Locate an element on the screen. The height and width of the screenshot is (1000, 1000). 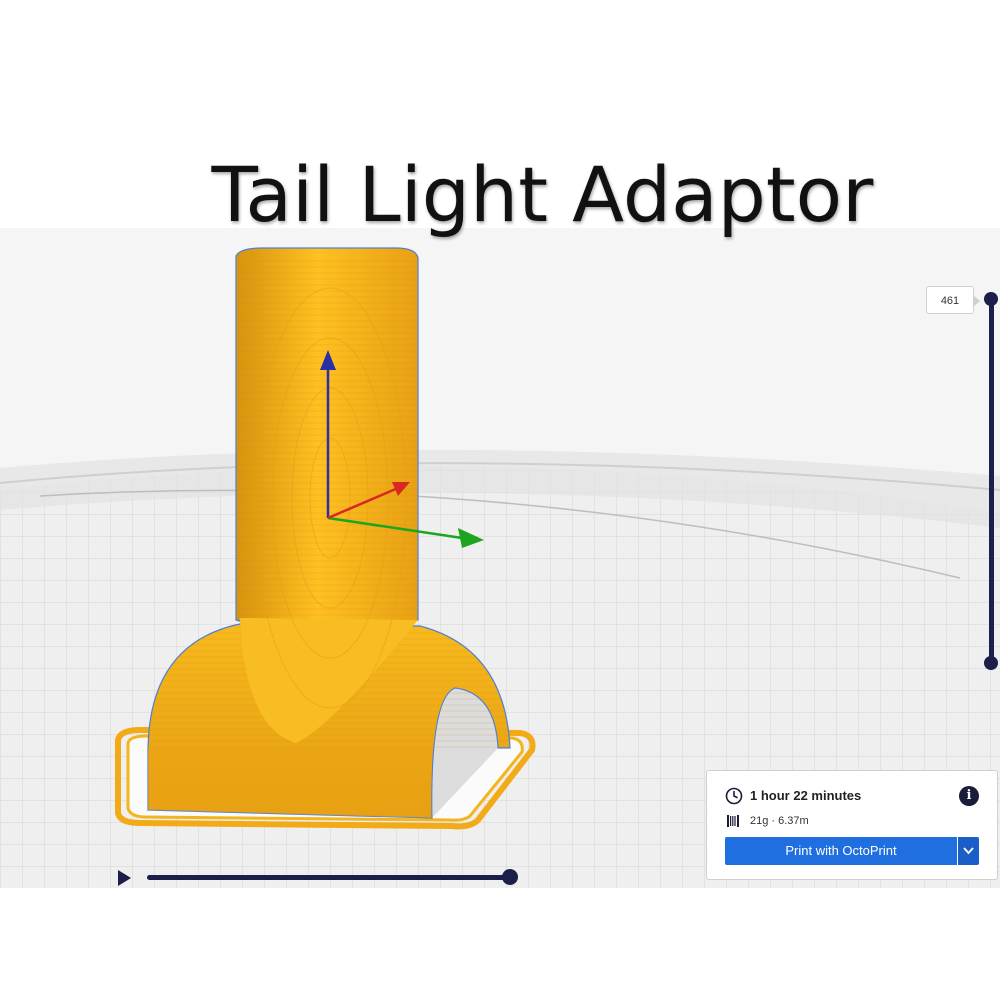
layer-slider-track is located at coordinates (991, 482).